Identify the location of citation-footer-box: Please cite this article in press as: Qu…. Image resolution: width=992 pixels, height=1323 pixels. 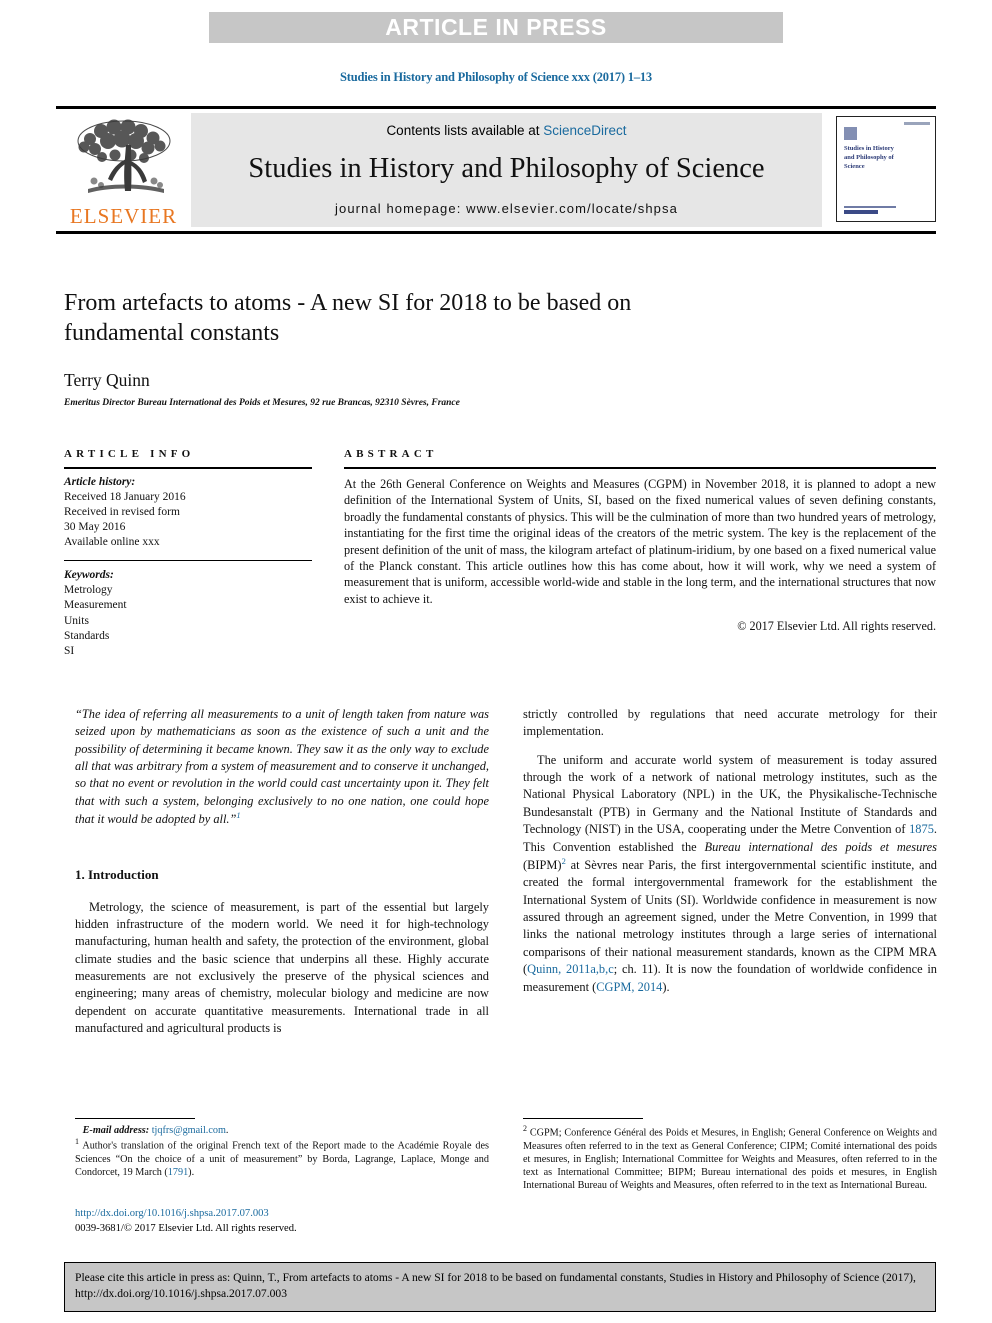
(500, 1287).